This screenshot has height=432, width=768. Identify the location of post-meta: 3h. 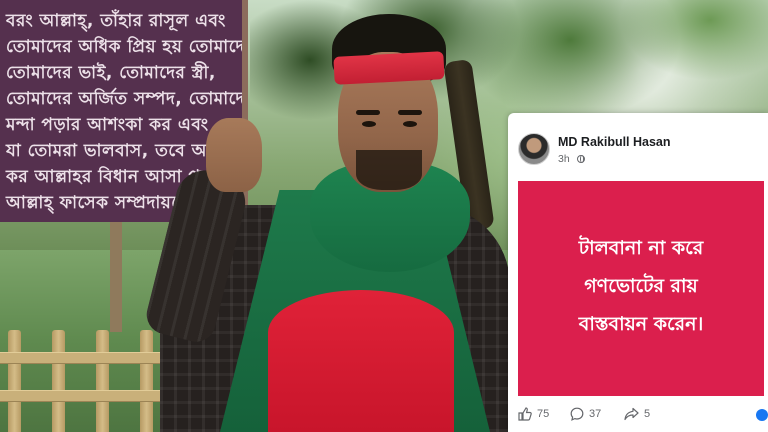
(571, 159).